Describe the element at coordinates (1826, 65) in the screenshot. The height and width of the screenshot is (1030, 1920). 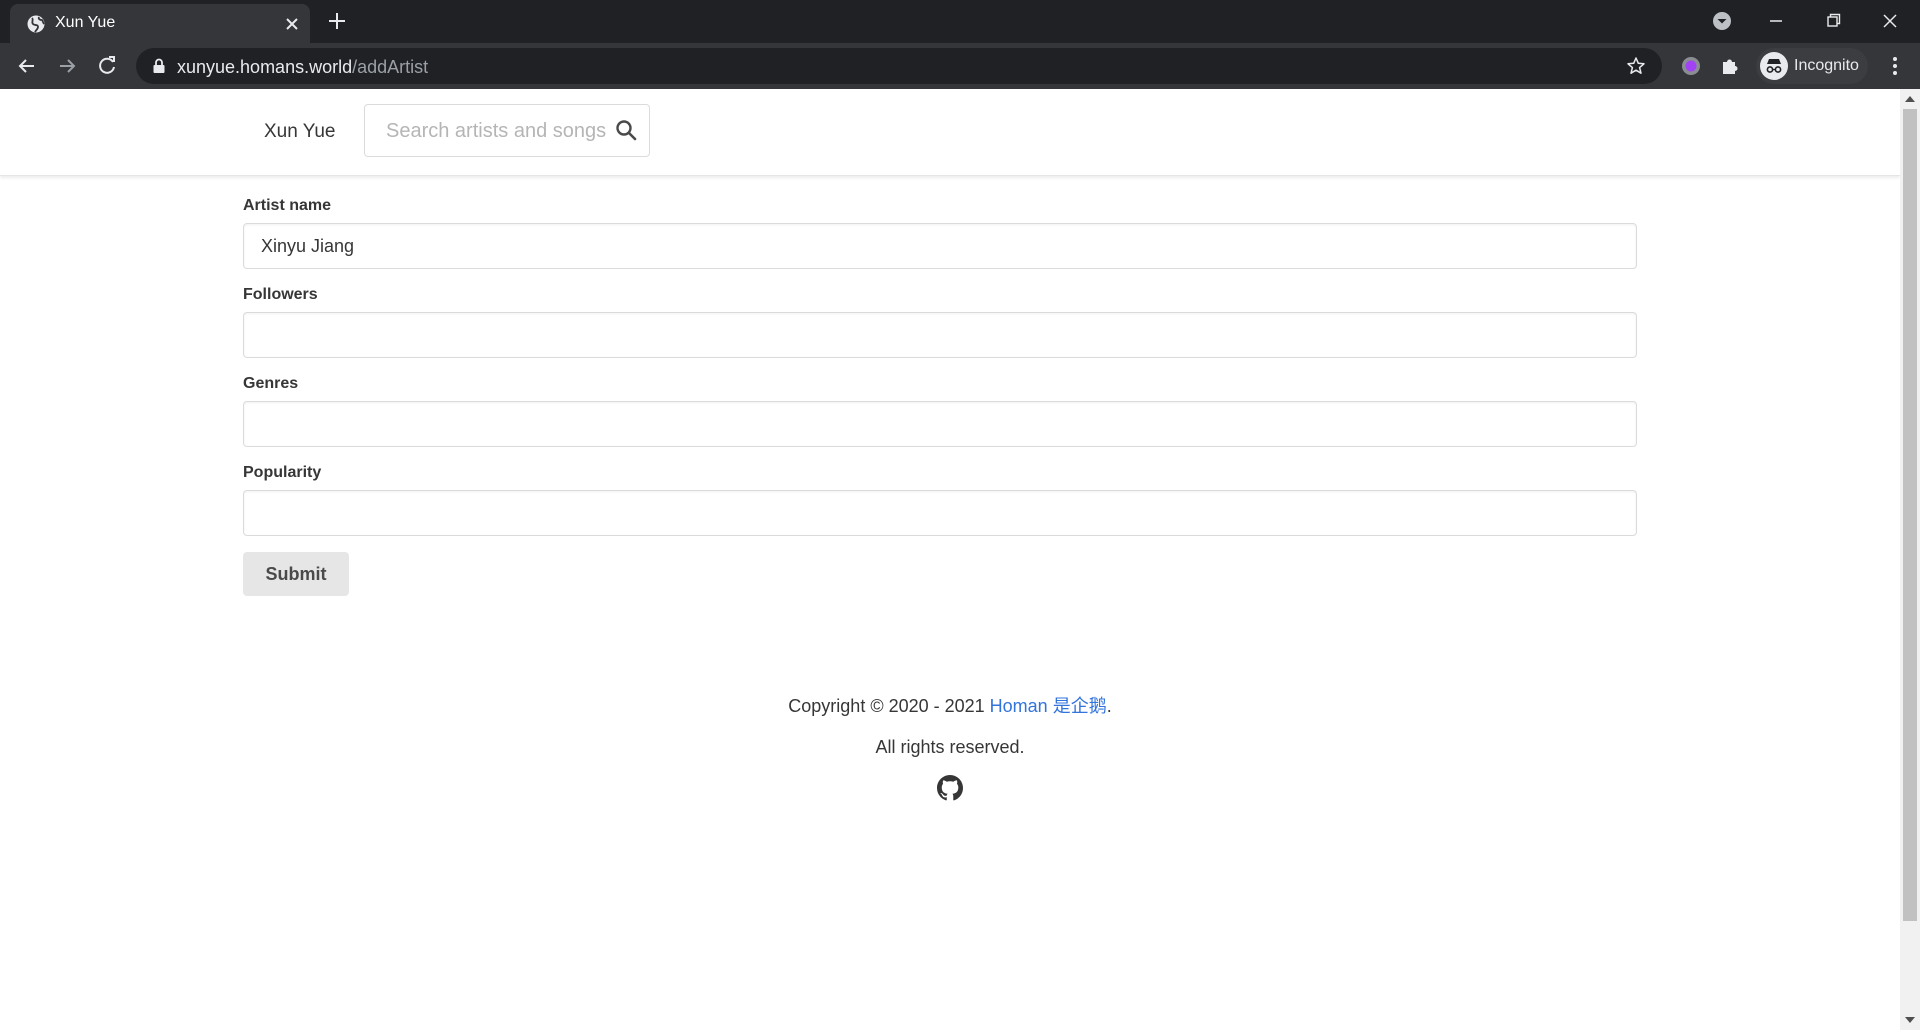
I see `incognito-label: Incognito` at that location.